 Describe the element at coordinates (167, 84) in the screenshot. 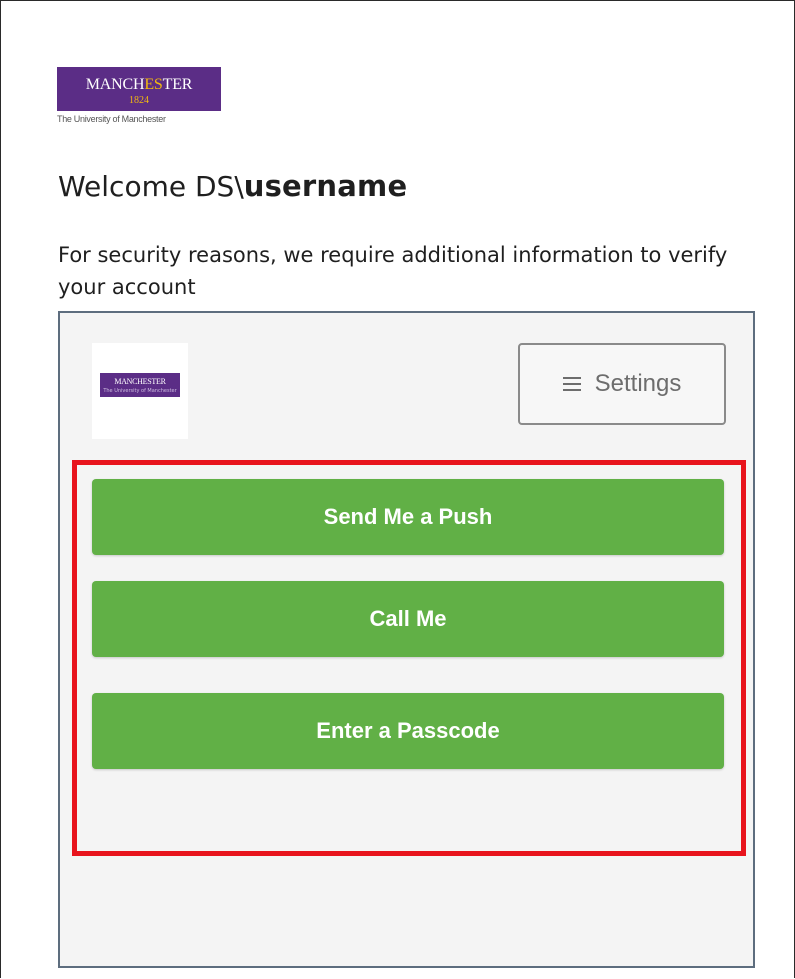

I see `logo-part: T` at that location.